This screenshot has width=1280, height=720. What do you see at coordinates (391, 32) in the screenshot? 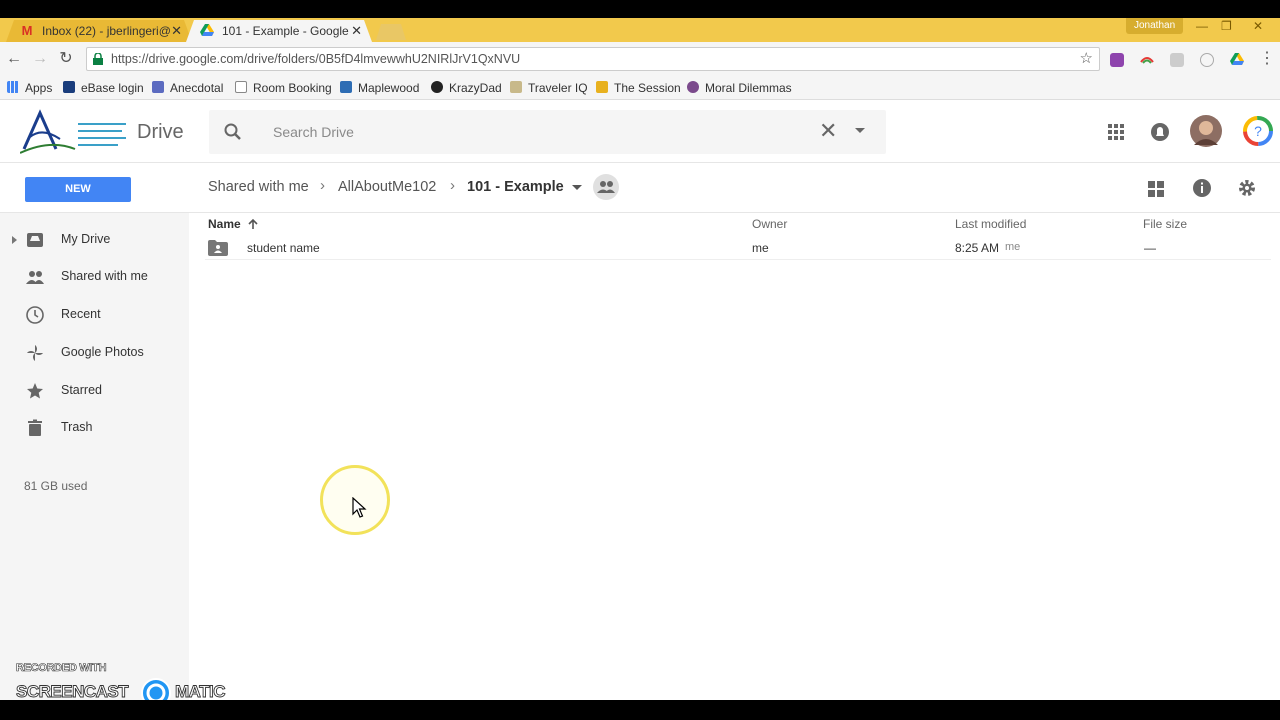
I see `new-tab-button` at bounding box center [391, 32].